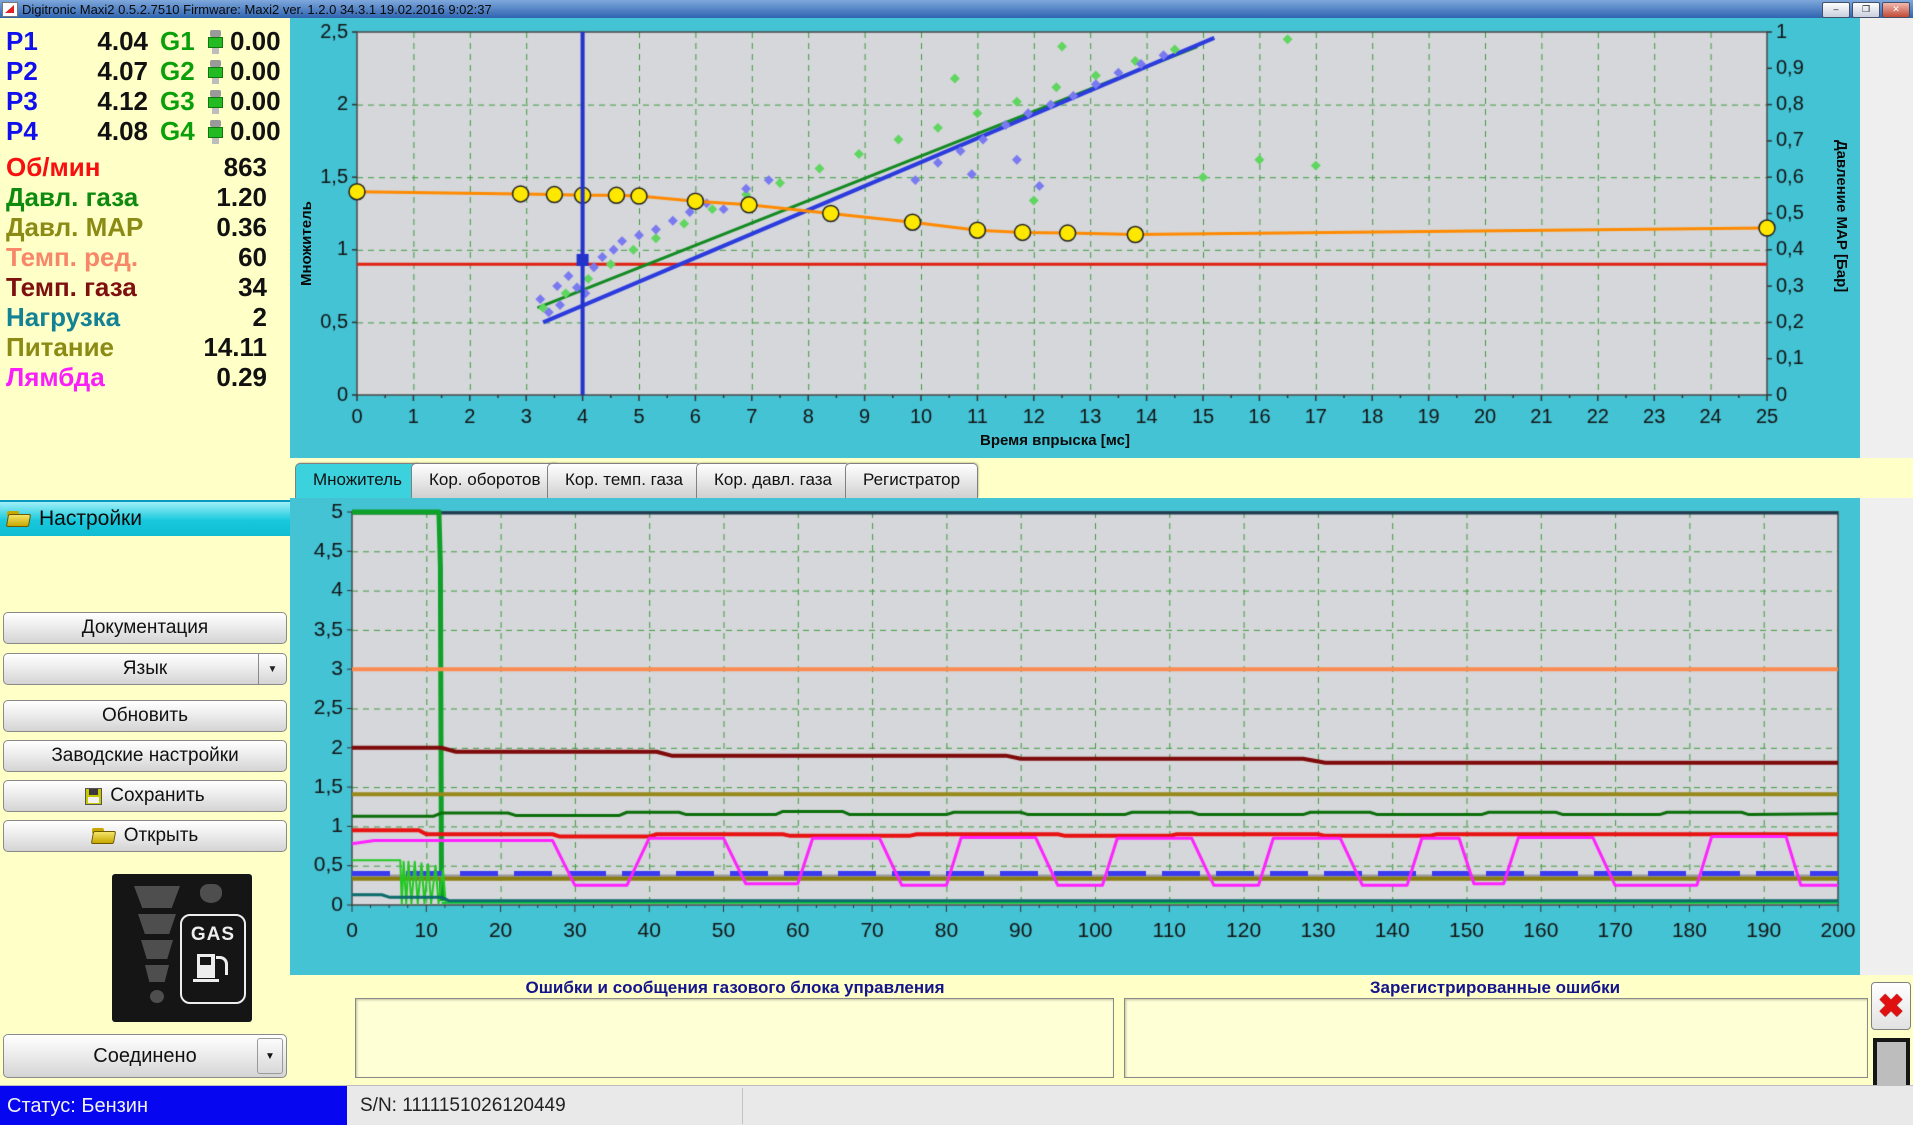 The width and height of the screenshot is (1913, 1125). I want to click on sensor-label: Темп. ред., so click(72, 257).